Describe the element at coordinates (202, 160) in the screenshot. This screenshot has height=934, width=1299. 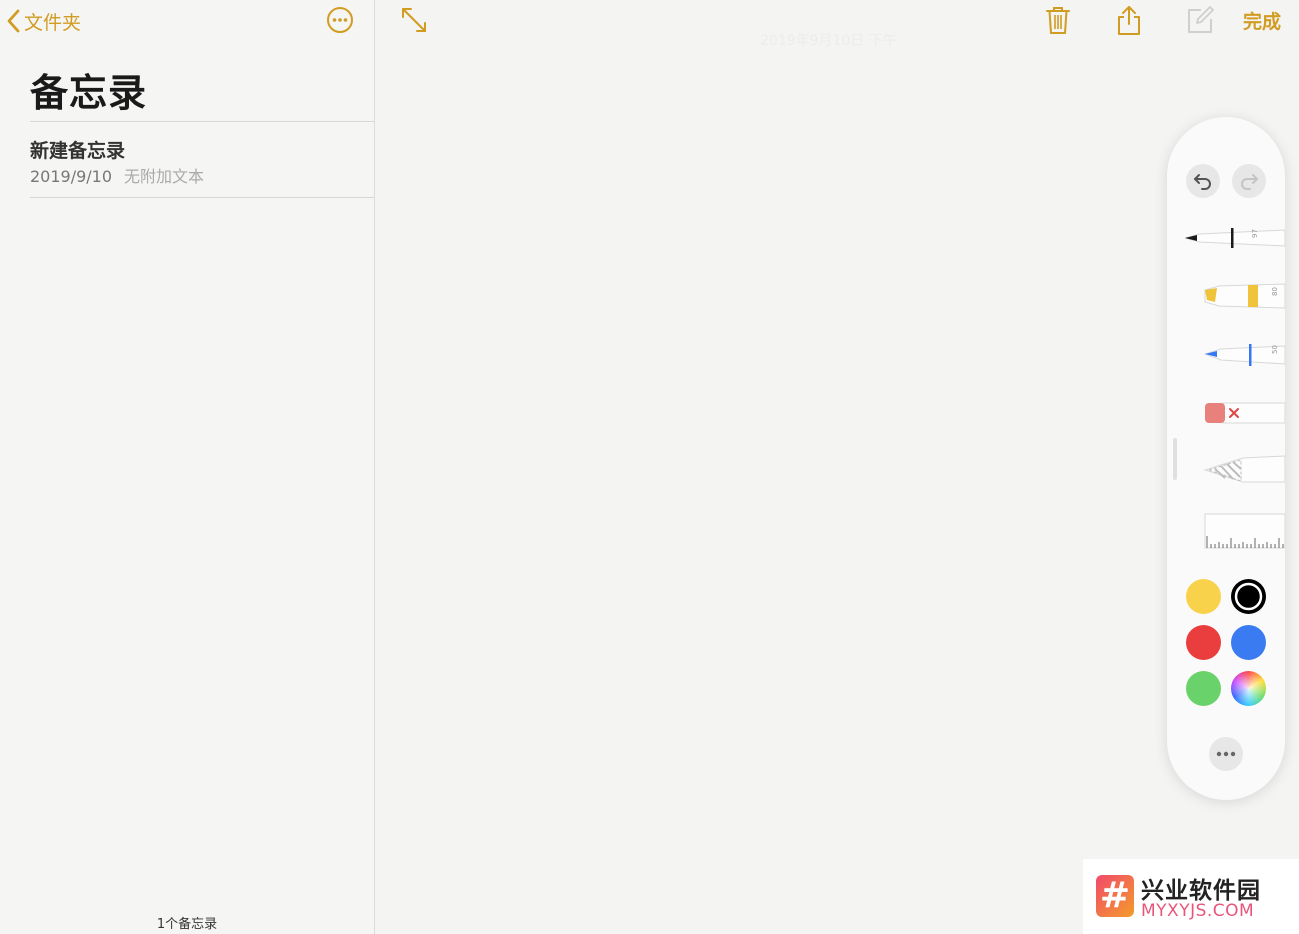
I see `note-list-item: 新建备忘录 2019/9/10 无附加文本` at that location.